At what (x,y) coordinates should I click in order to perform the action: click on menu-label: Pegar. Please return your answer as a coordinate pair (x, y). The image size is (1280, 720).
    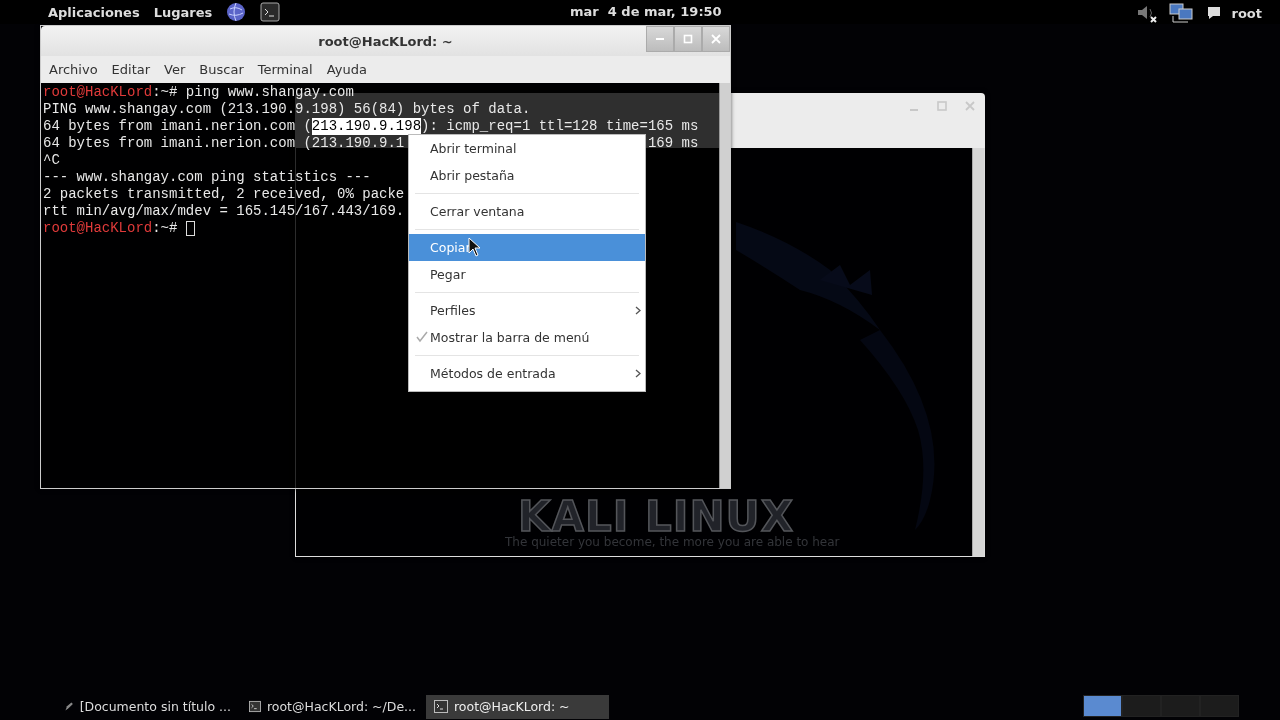
    Looking at the image, I should click on (447, 274).